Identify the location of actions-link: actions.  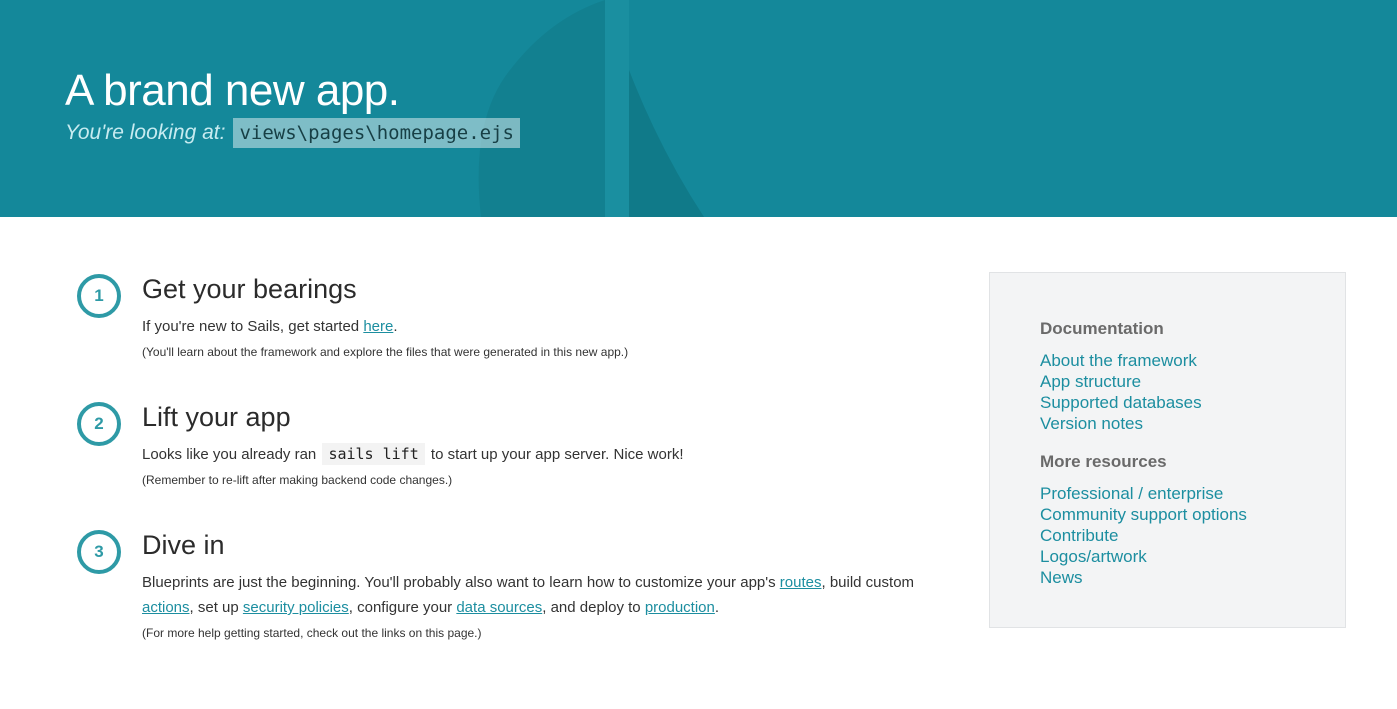
(166, 607).